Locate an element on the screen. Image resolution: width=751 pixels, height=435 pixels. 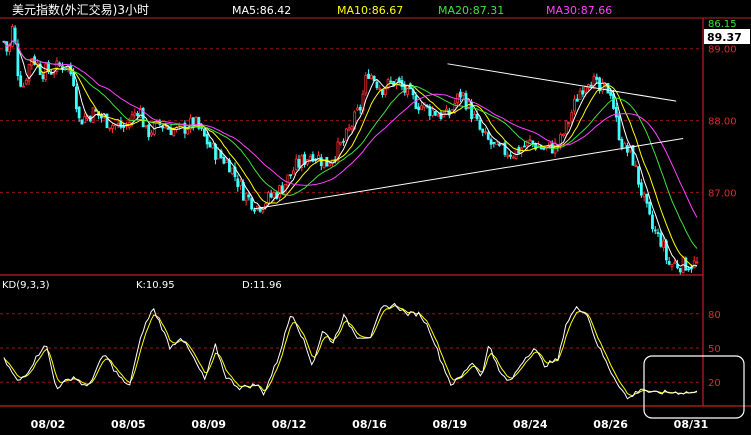
kd-indicator-label: KD(9,3,3) is located at coordinates (26, 285).